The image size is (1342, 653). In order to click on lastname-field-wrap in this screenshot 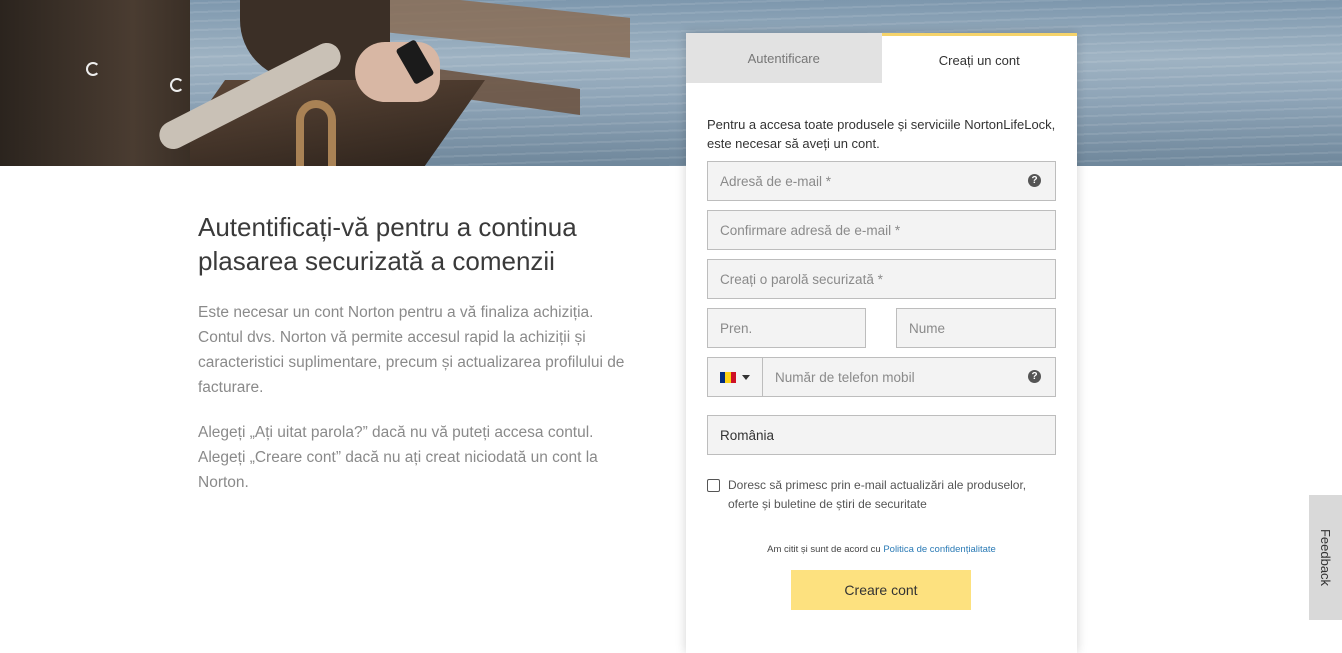, I will do `click(976, 328)`.